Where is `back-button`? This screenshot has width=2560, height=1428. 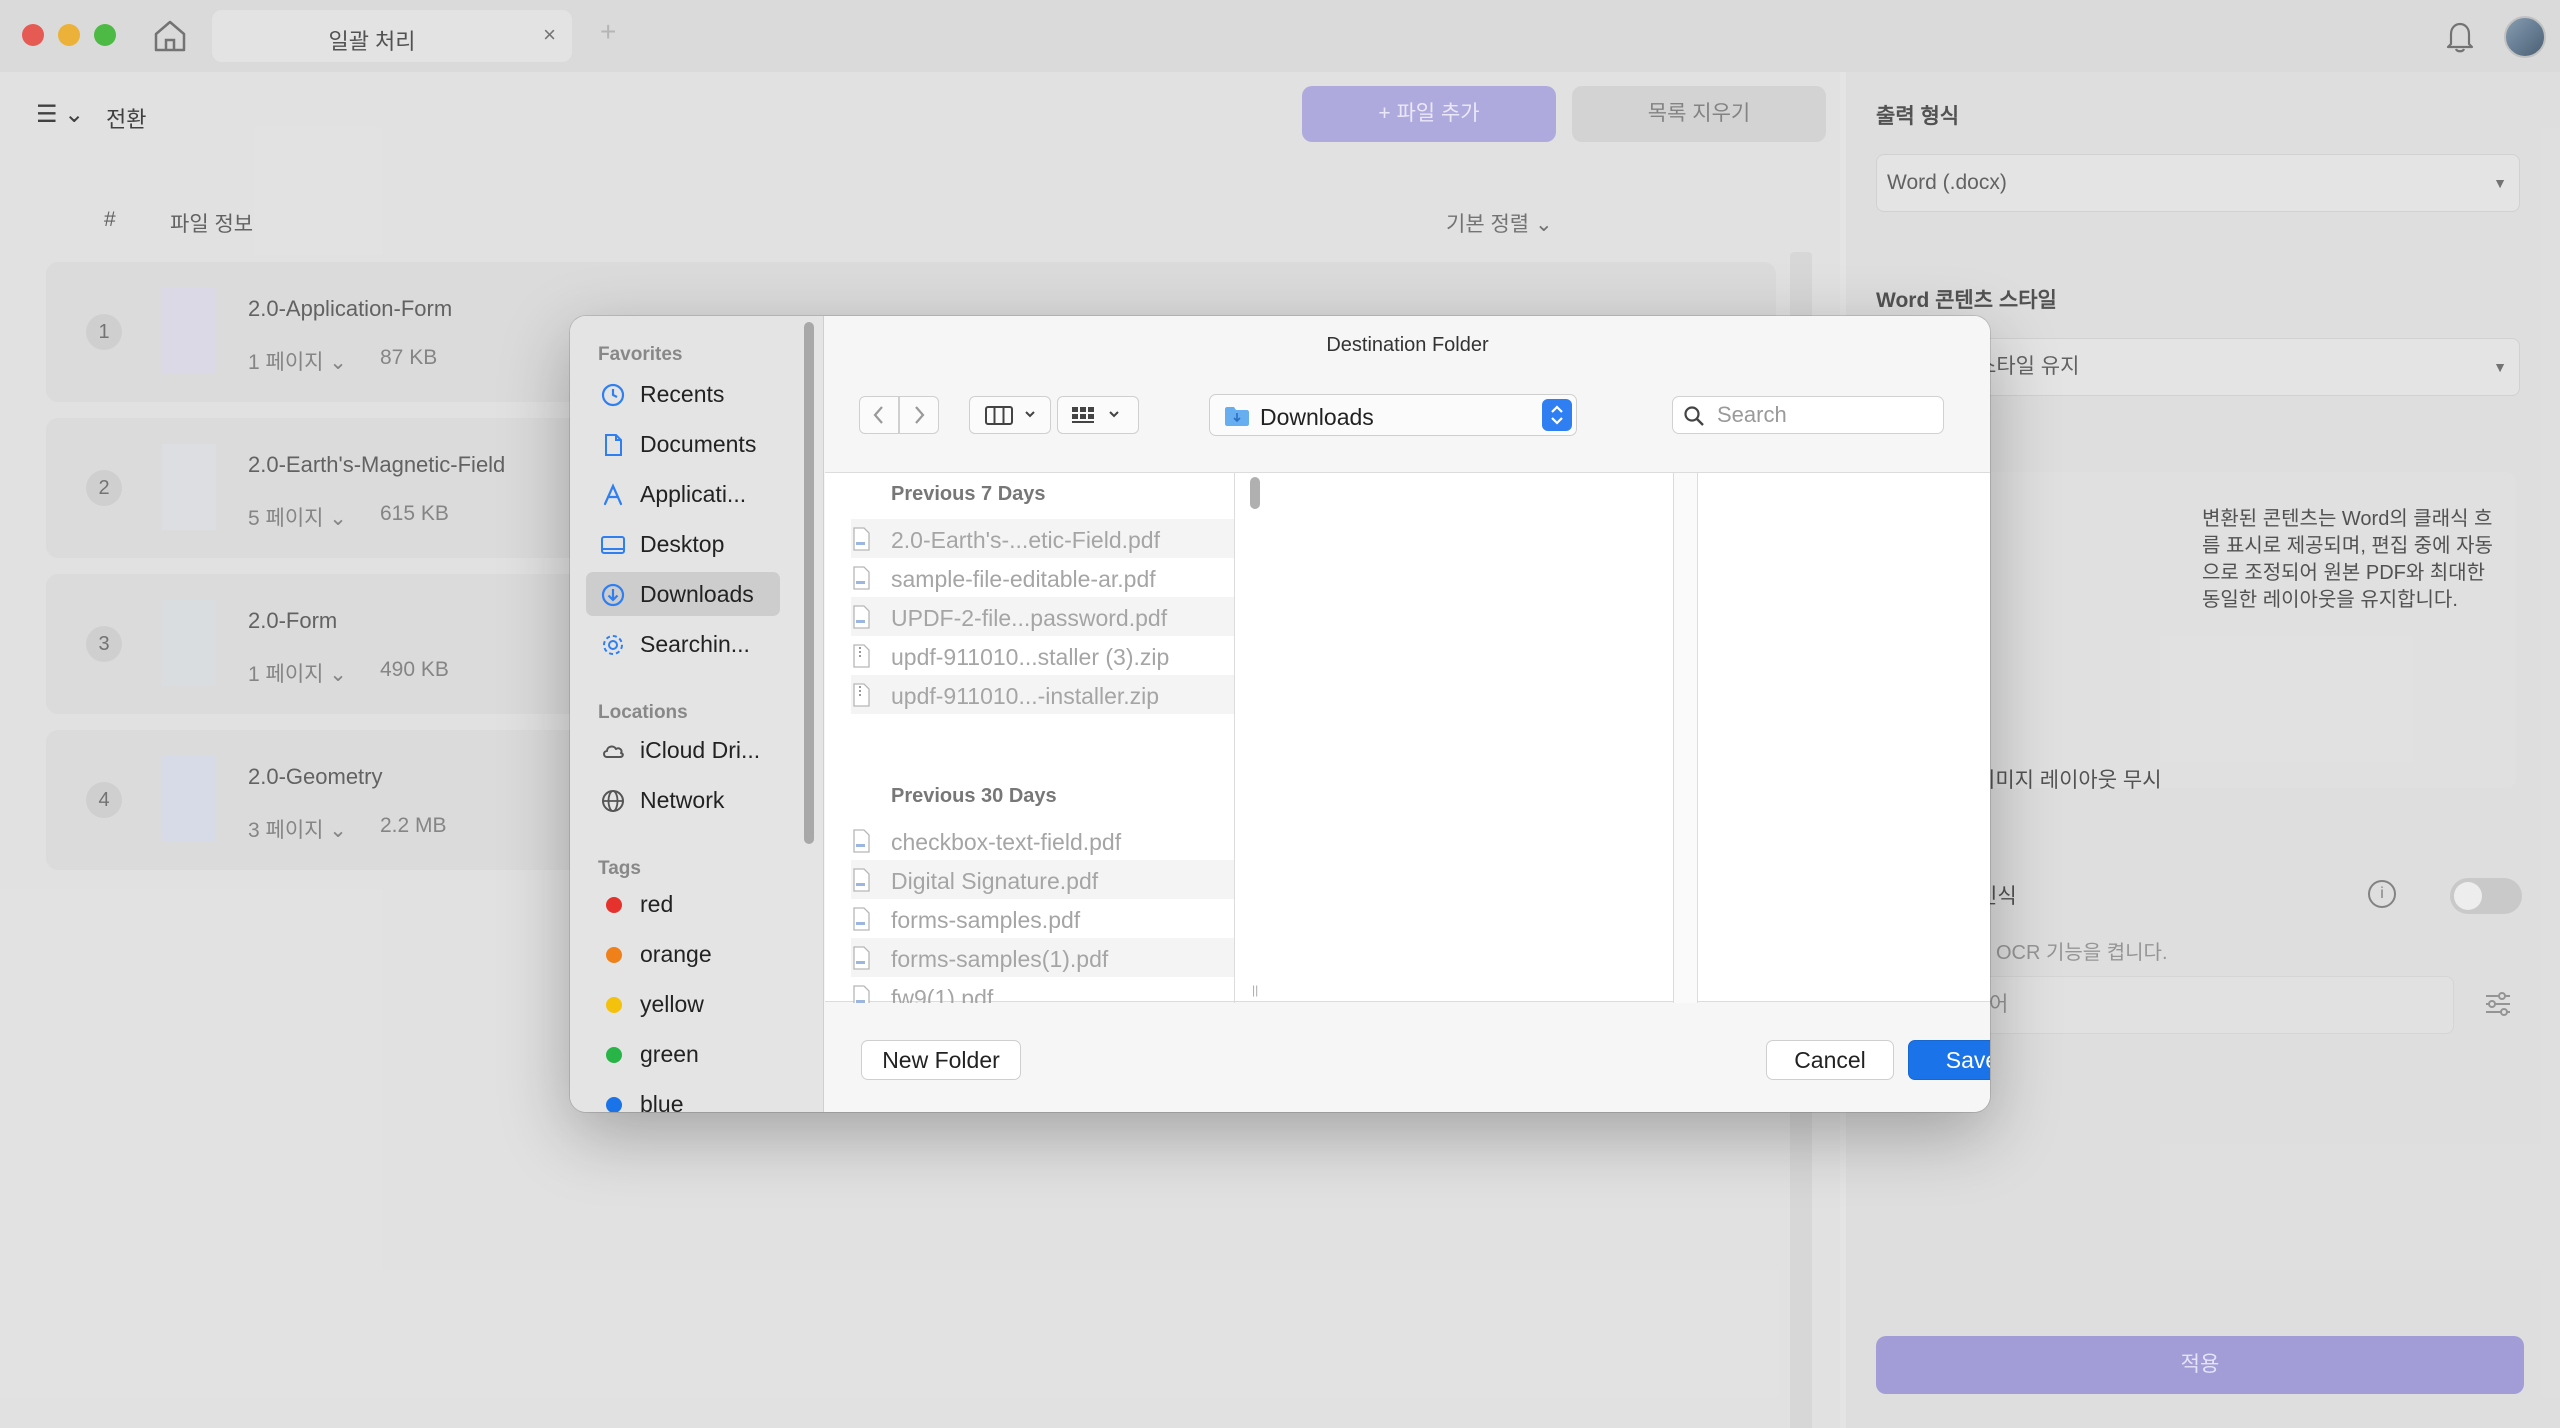
back-button is located at coordinates (879, 415).